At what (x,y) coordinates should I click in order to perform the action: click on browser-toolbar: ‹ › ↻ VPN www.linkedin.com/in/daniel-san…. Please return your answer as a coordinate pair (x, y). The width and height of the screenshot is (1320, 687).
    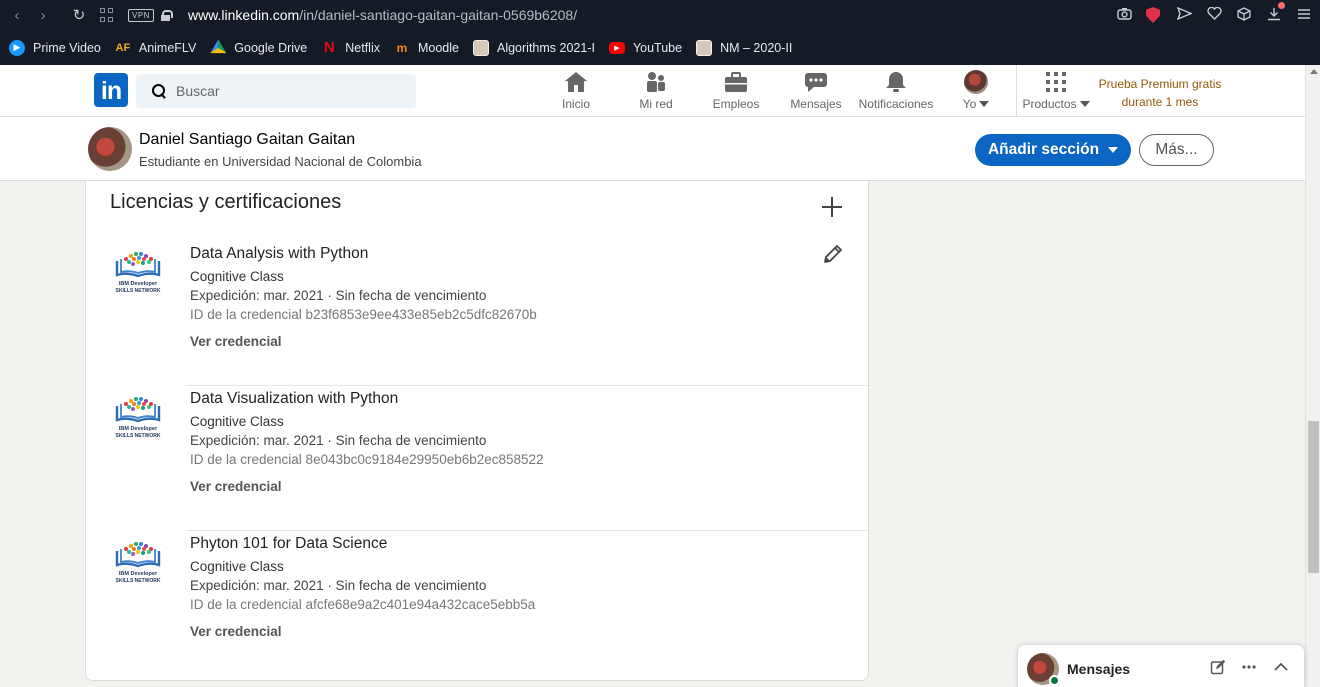
    Looking at the image, I should click on (660, 15).